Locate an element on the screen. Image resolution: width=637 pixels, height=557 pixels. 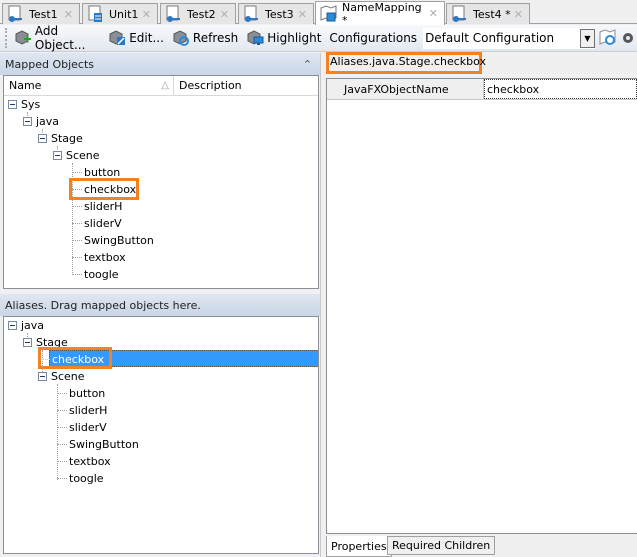
tree-node-stage: Stage is located at coordinates (60, 138).